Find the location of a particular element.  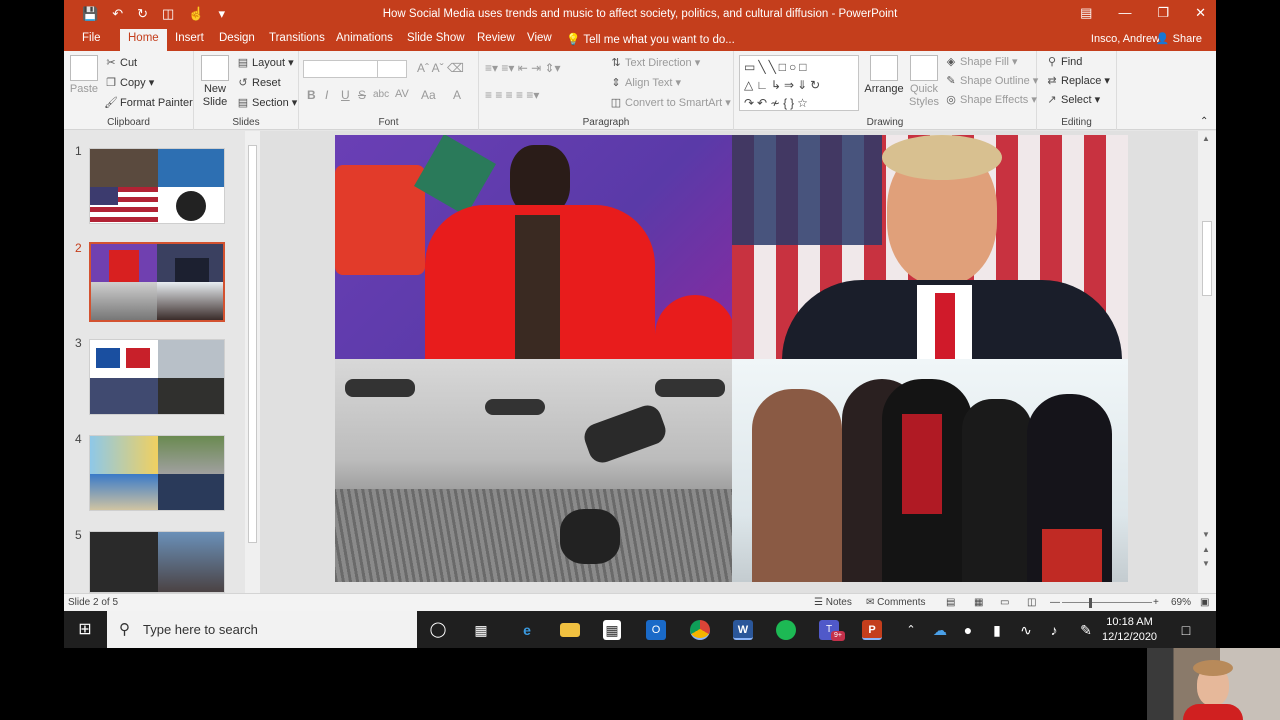

volume-icon: ♪ is located at coordinates (1054, 630).